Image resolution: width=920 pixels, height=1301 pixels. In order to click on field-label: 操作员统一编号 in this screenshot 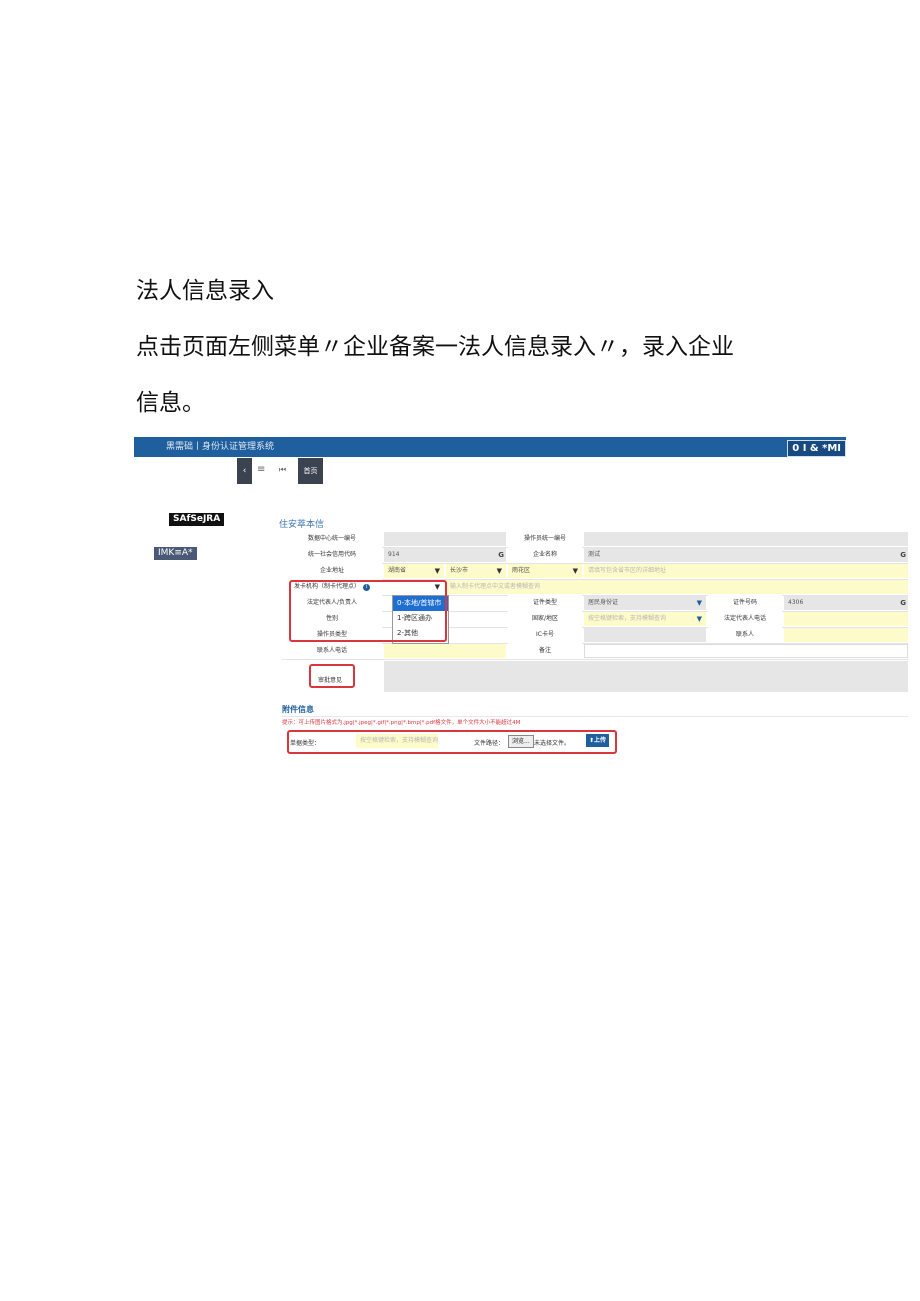, I will do `click(545, 539)`.